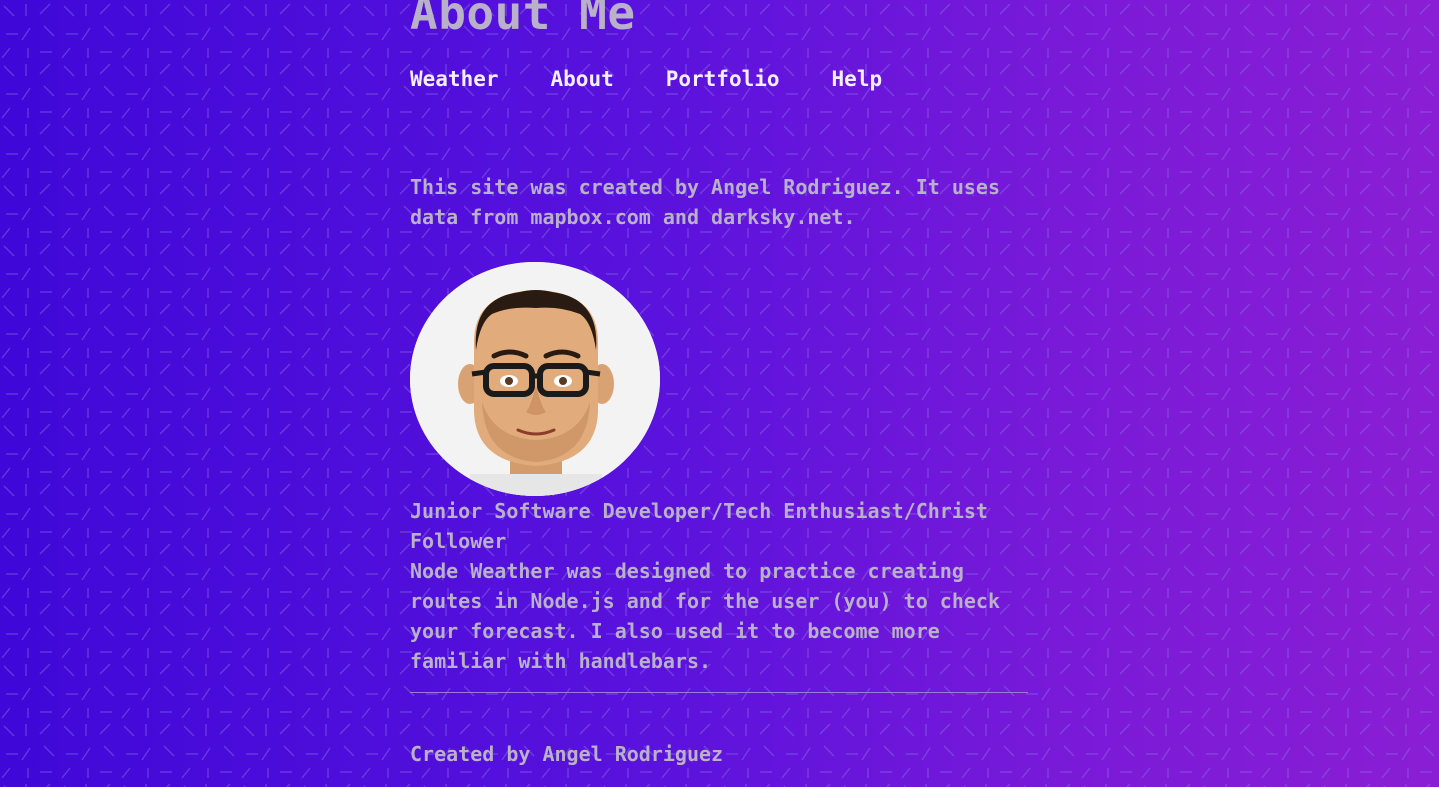  What do you see at coordinates (646, 79) in the screenshot?
I see `main-nav: Weather About Portfolio Help` at bounding box center [646, 79].